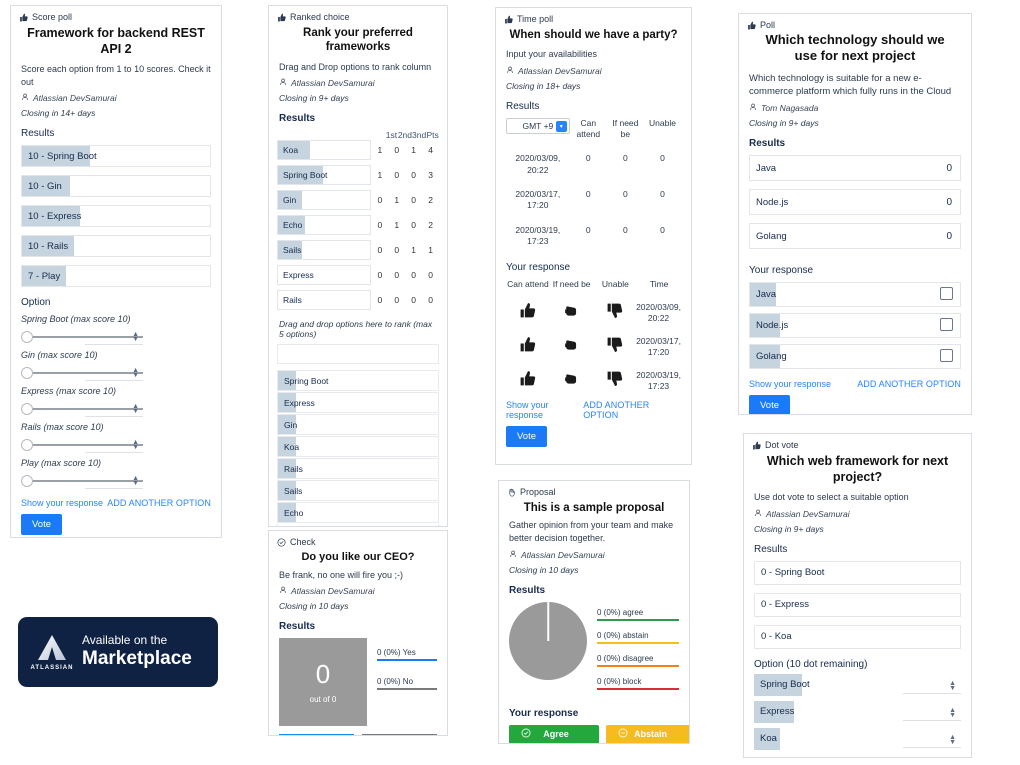 This screenshot has width=1020, height=765. Describe the element at coordinates (647, 733) in the screenshot. I see `abstain-button: Abstain` at that location.